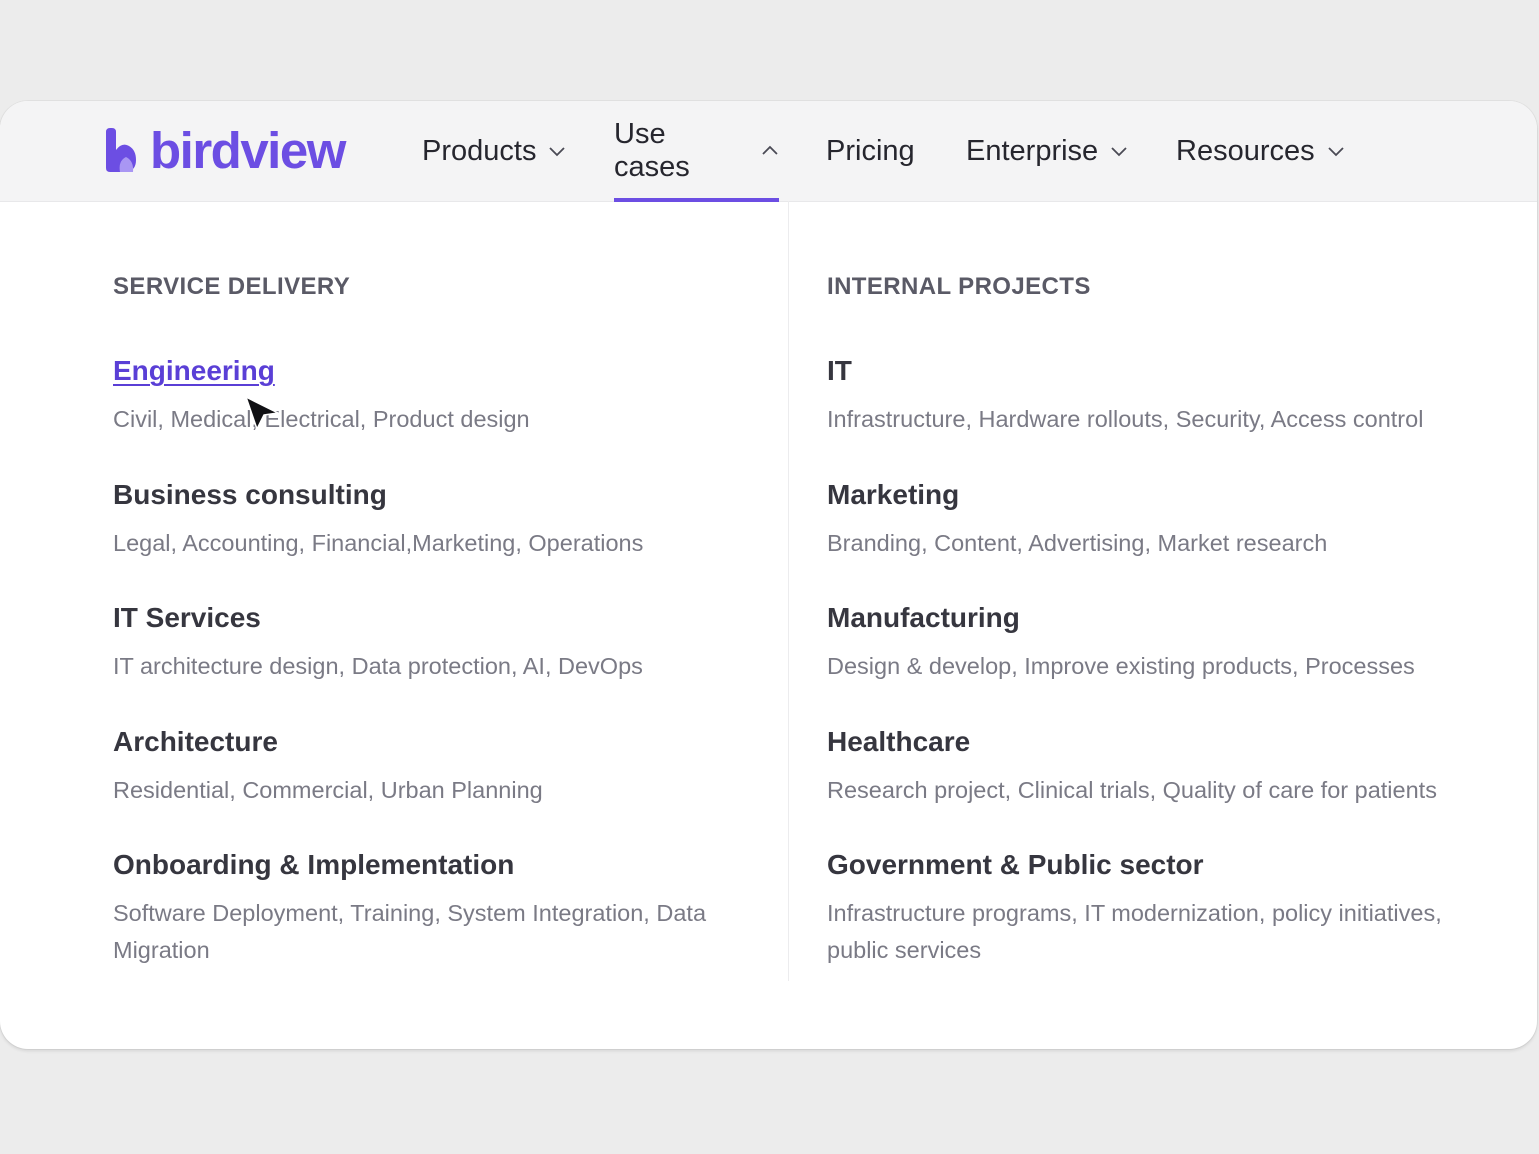 Image resolution: width=1539 pixels, height=1154 pixels. Describe the element at coordinates (696, 151) in the screenshot. I see `nav-use-cases: Use cases` at that location.